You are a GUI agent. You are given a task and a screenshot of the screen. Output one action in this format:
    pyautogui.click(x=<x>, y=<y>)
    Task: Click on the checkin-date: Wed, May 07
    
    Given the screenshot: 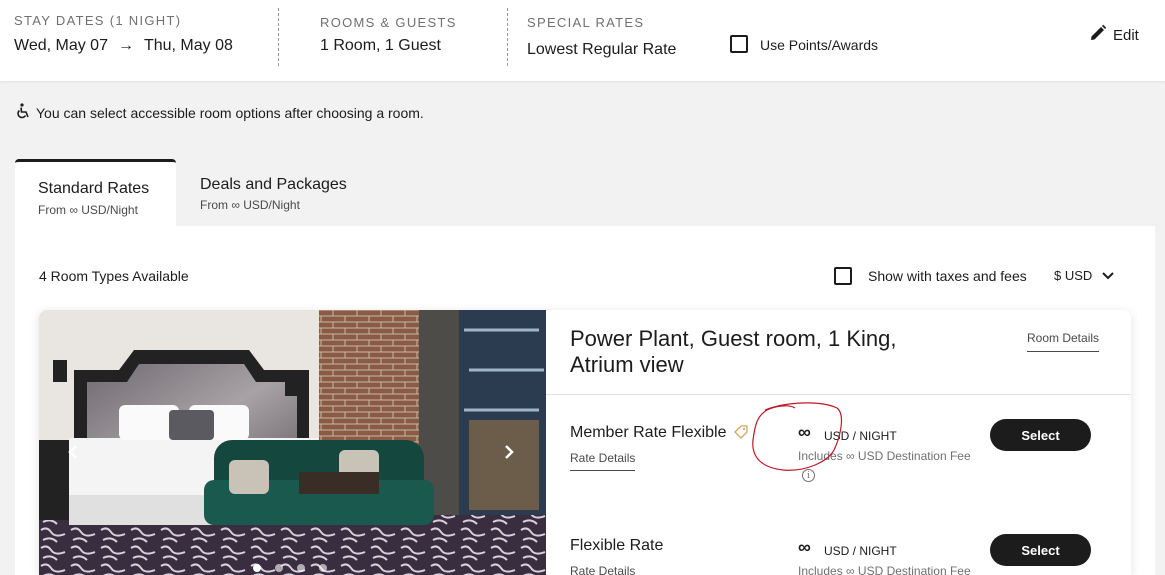 What is the action you would take?
    pyautogui.click(x=61, y=45)
    